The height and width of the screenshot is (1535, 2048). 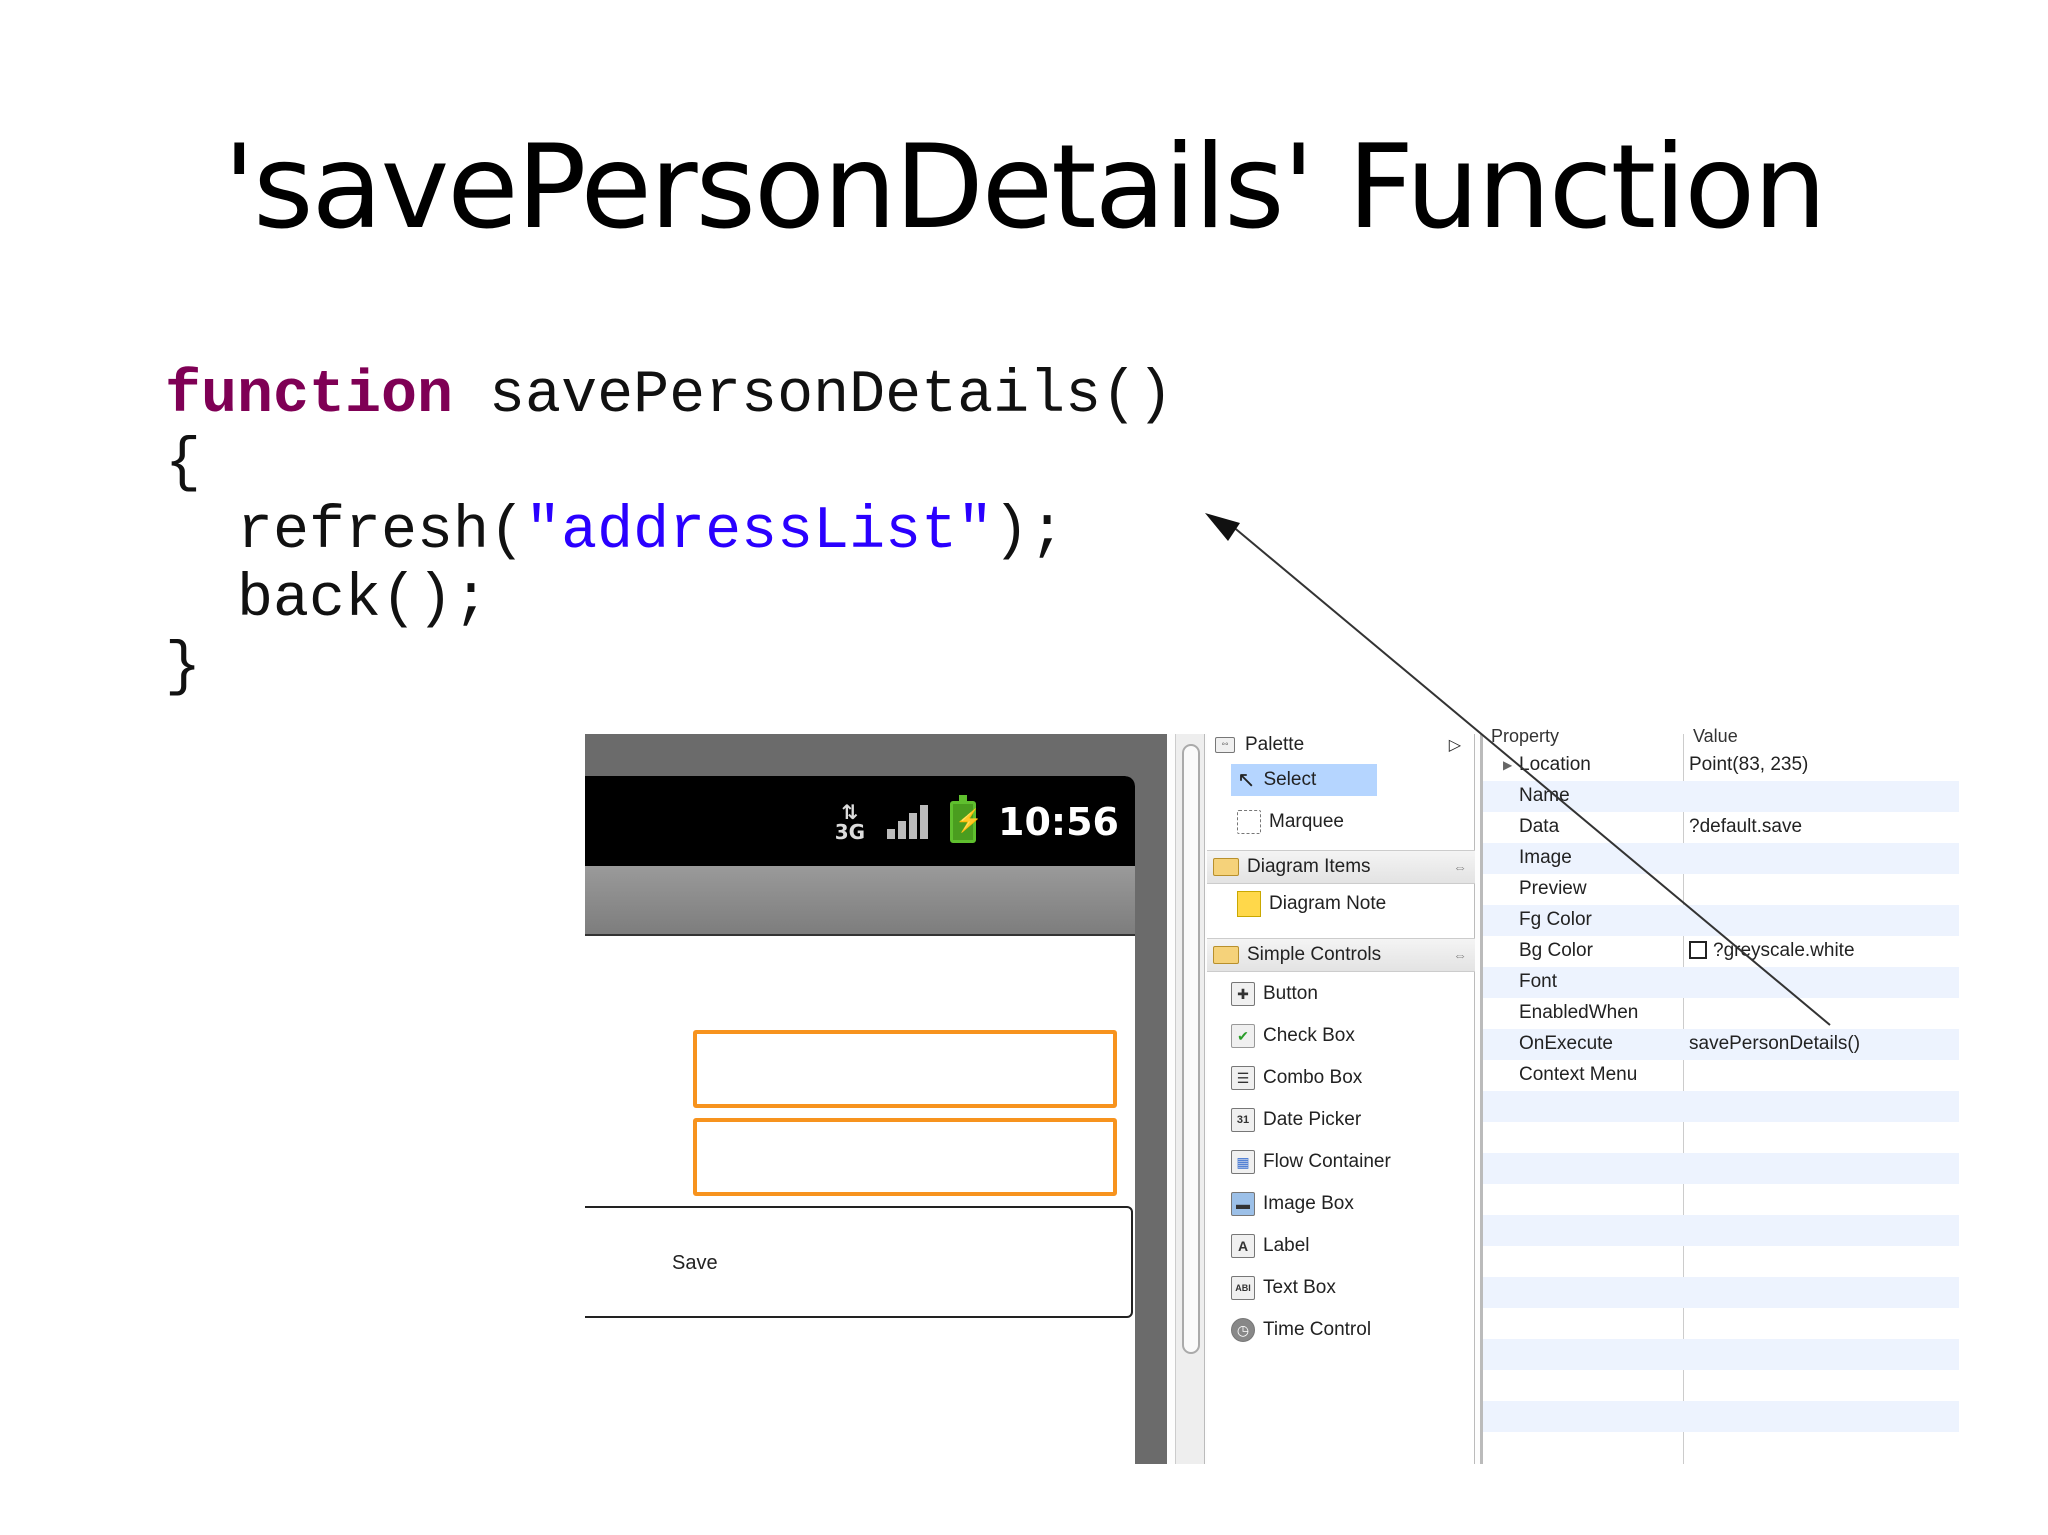 I want to click on property-name: Context Menu, so click(x=1578, y=1074).